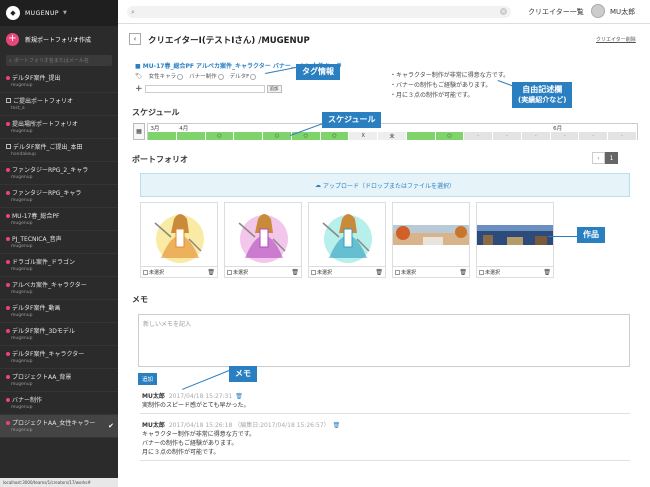 The height and width of the screenshot is (487, 650). Describe the element at coordinates (166, 76) in the screenshot. I see `tag-item: 女性キャラ` at that location.